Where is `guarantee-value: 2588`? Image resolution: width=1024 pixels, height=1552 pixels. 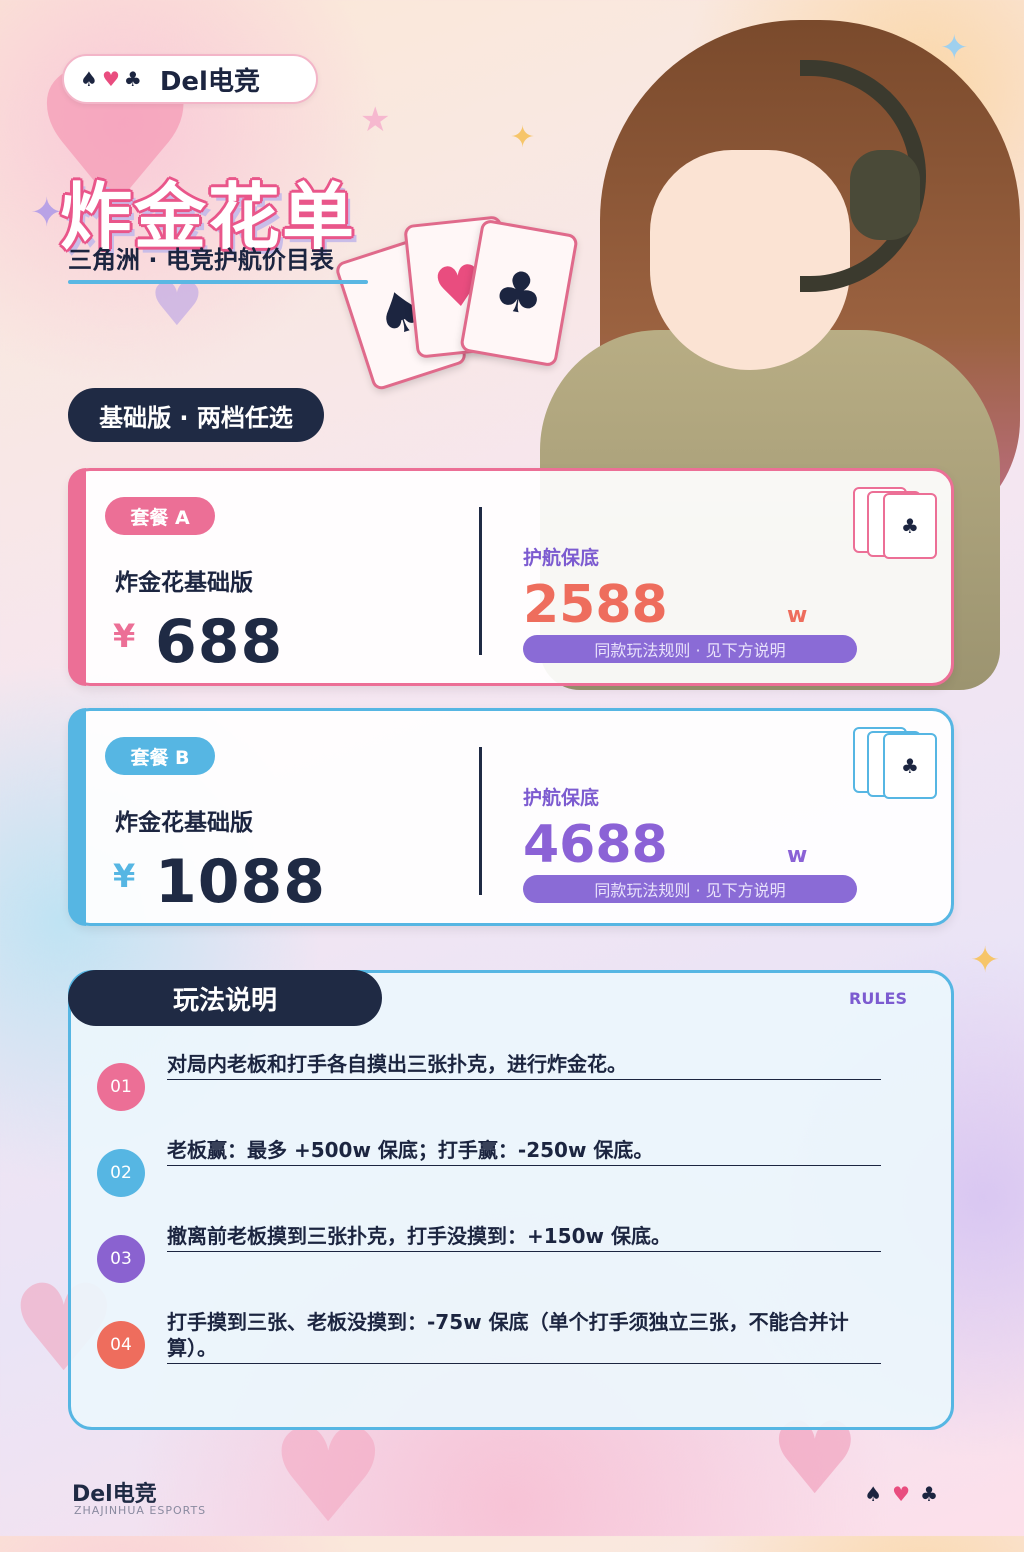
guarantee-value: 2588 is located at coordinates (595, 605).